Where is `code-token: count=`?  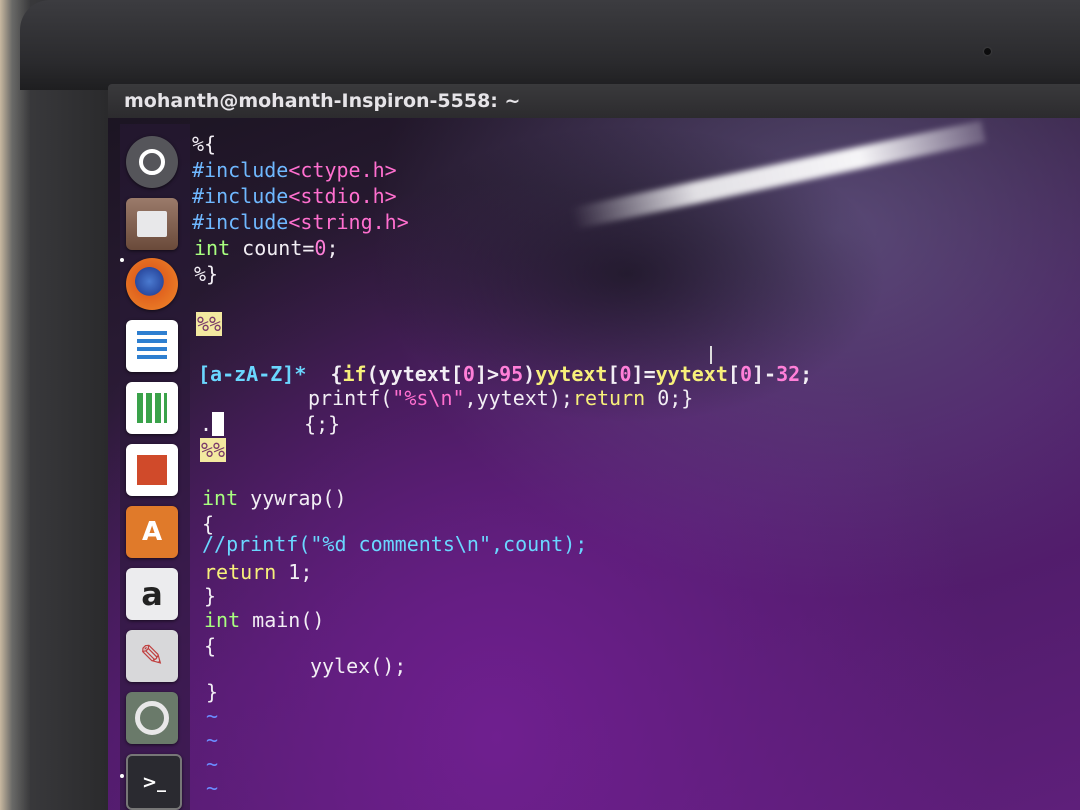 code-token: count= is located at coordinates (272, 248).